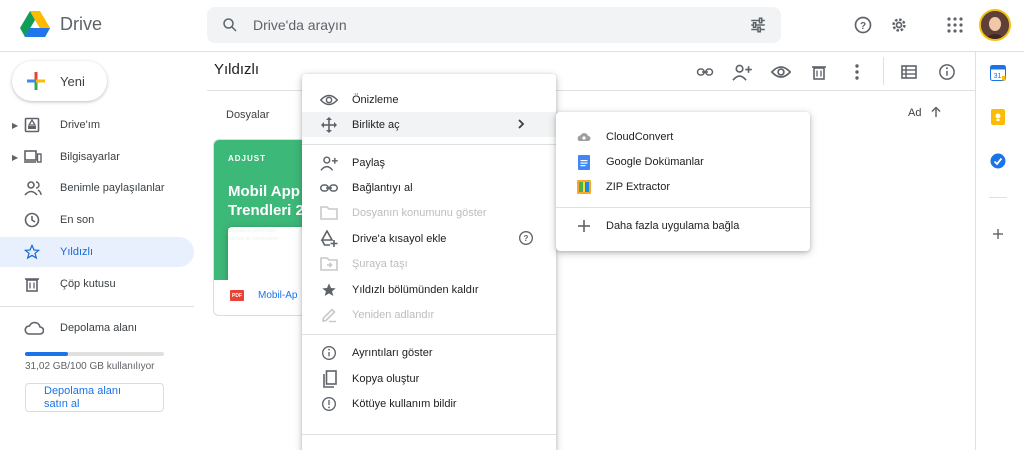 The height and width of the screenshot is (450, 1024). What do you see at coordinates (382, 187) in the screenshot?
I see `menu-item-label: Bağlantıyı al` at bounding box center [382, 187].